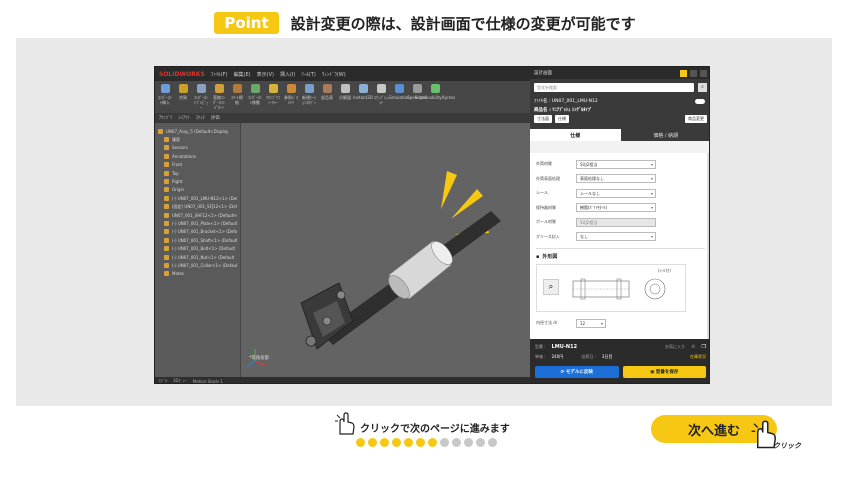  Describe the element at coordinates (165, 100) in the screenshot. I see `ribbon-label: ｺﾝﾎﾟｰﾈﾝﾄ挿入` at that location.